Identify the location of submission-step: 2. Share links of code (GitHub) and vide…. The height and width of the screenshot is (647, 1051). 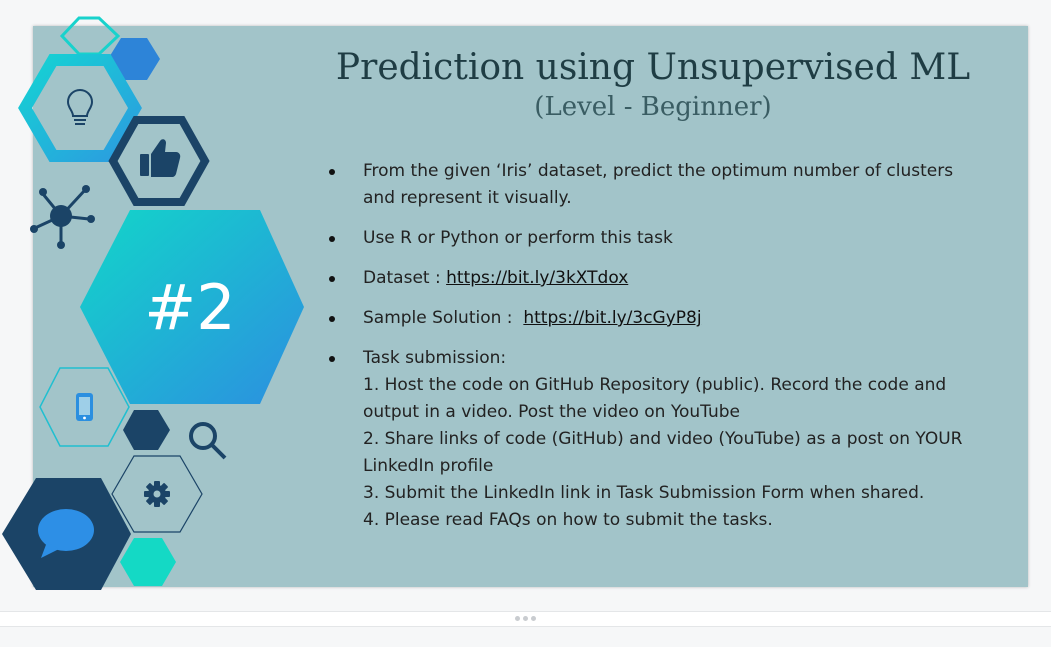
(663, 452).